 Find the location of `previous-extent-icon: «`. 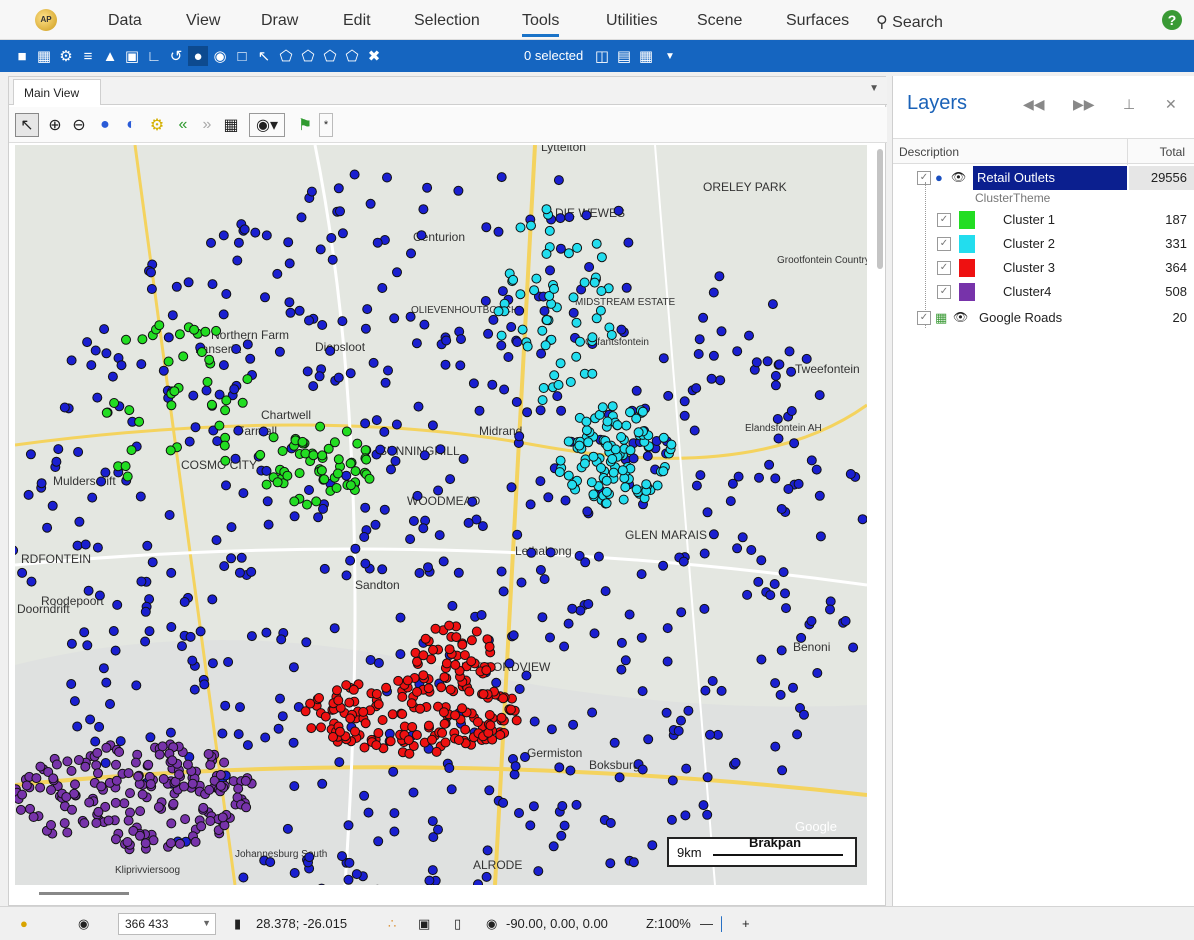

previous-extent-icon: « is located at coordinates (183, 125).